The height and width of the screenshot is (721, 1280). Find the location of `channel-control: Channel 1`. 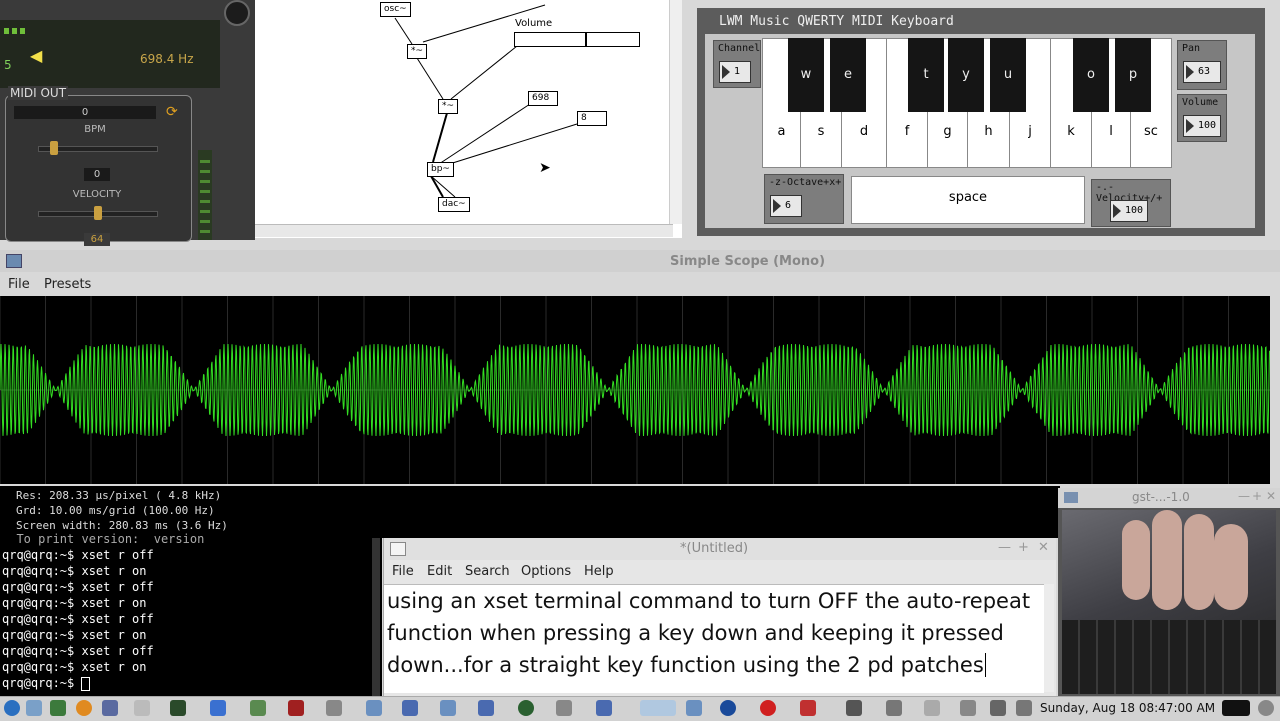

channel-control: Channel 1 is located at coordinates (737, 64).